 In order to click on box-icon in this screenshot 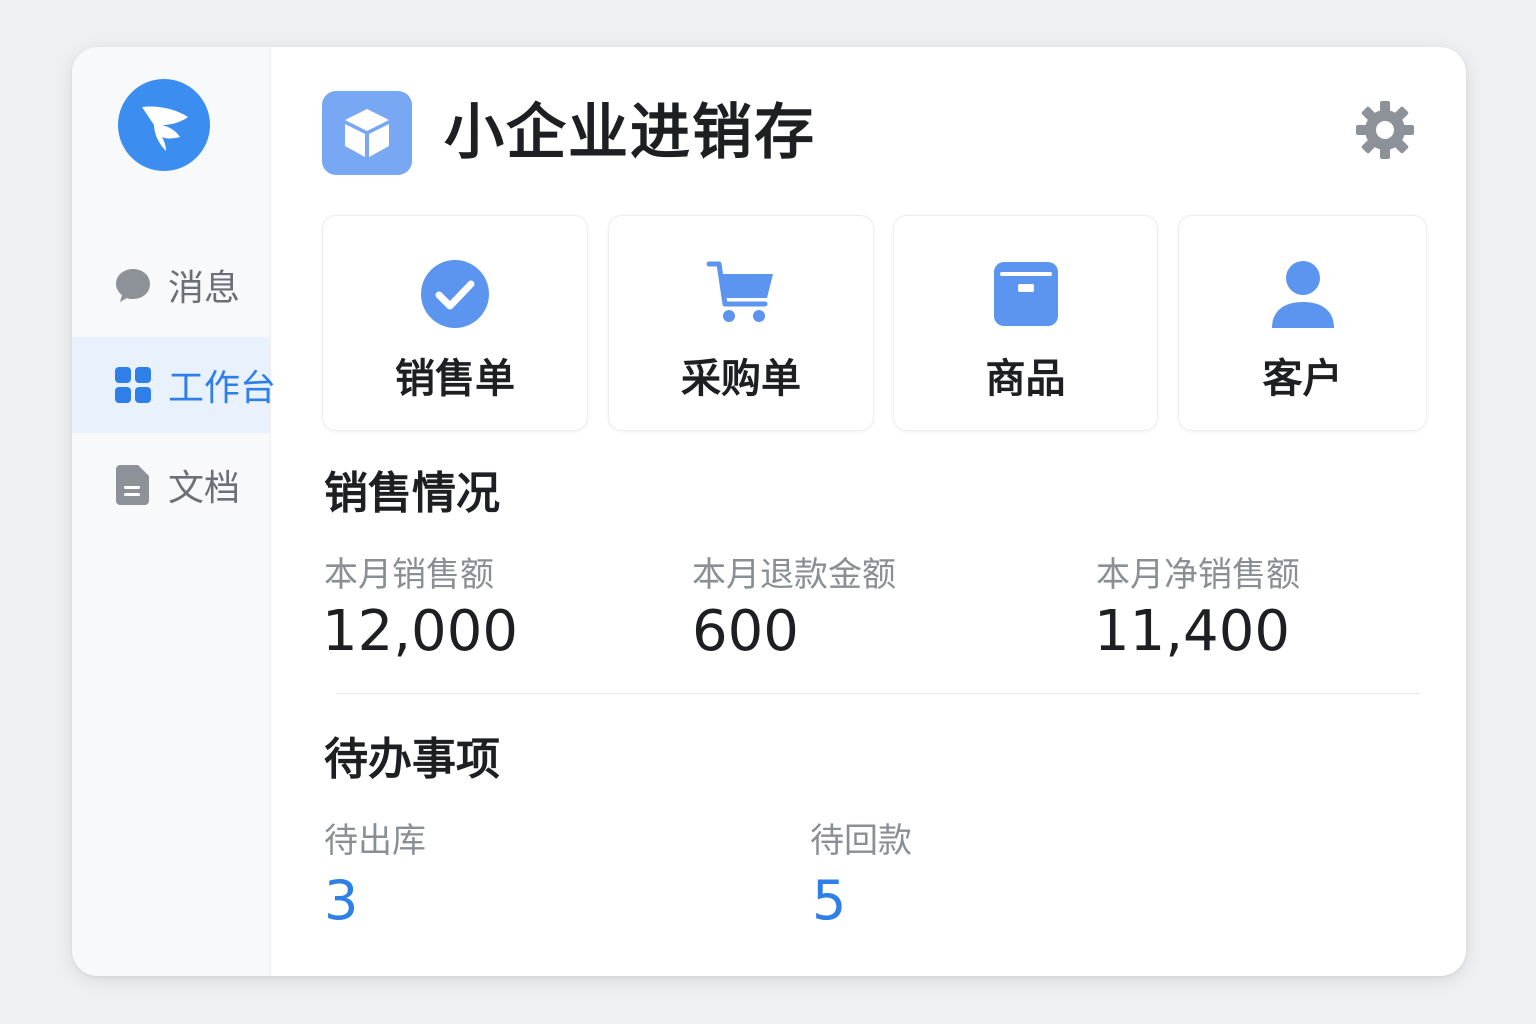, I will do `click(1026, 294)`.